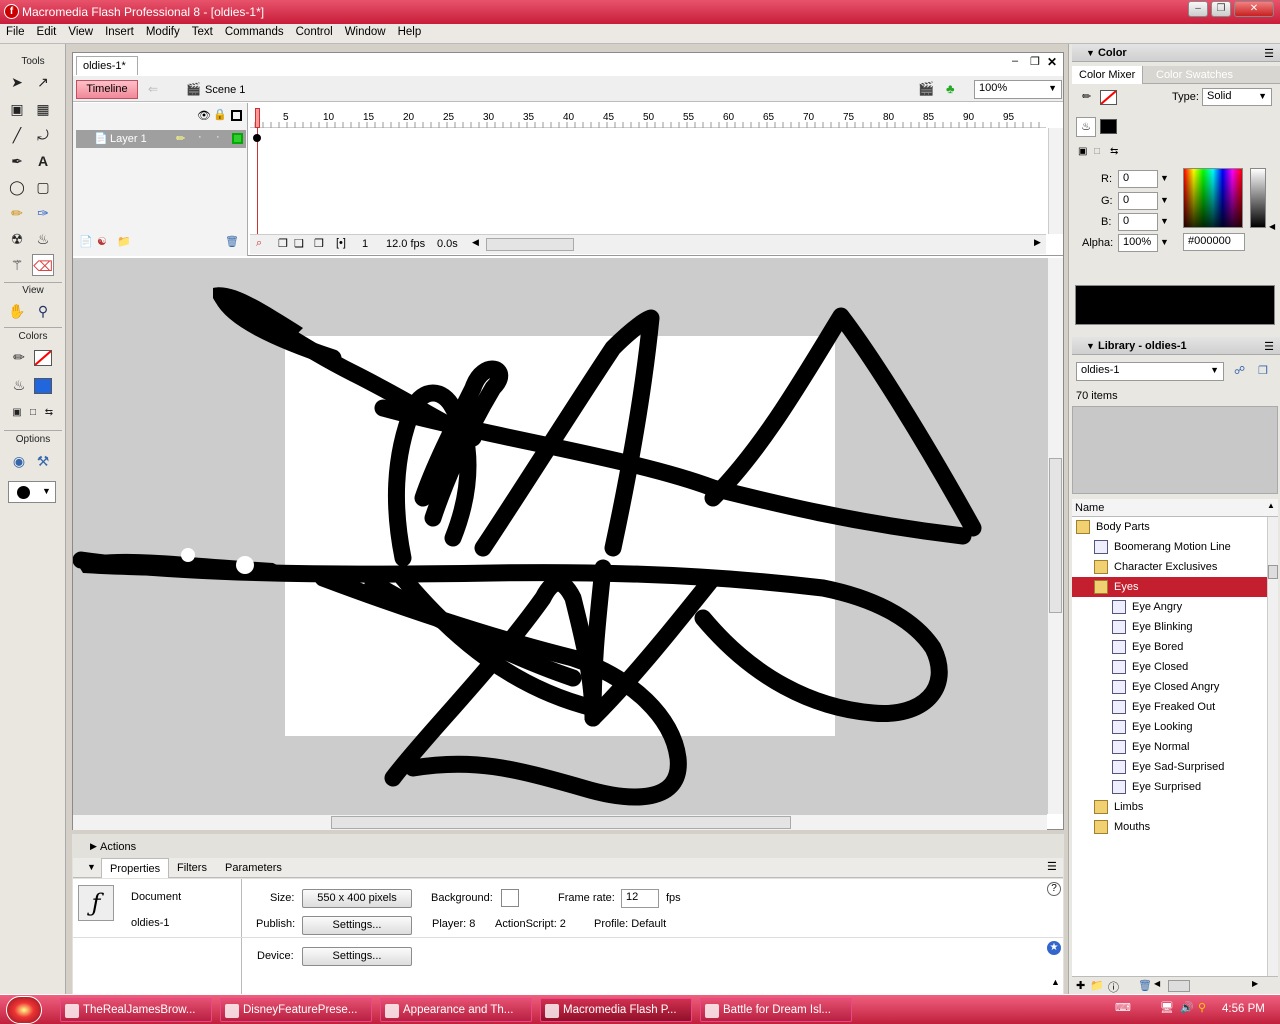  What do you see at coordinates (1175, 508) in the screenshot?
I see `library-column-header: Name ▲` at bounding box center [1175, 508].